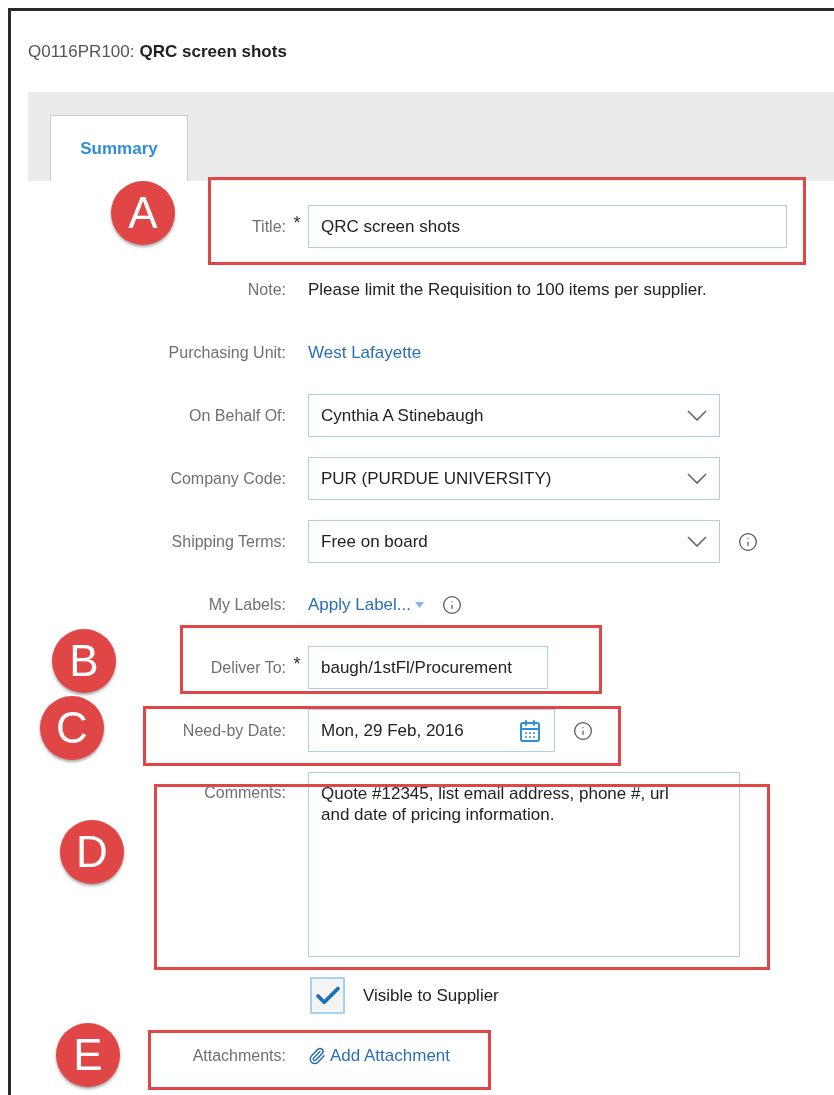 The image size is (834, 1095). What do you see at coordinates (317, 1055) in the screenshot?
I see `paperclip-icon` at bounding box center [317, 1055].